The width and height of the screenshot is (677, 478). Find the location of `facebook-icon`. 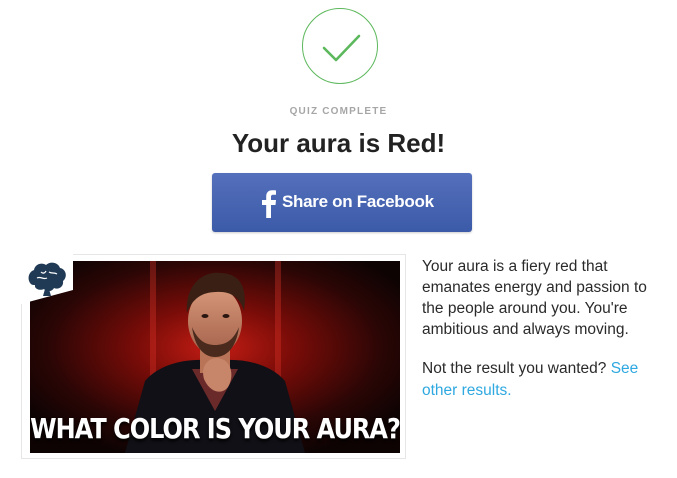

facebook-icon is located at coordinates (269, 204).